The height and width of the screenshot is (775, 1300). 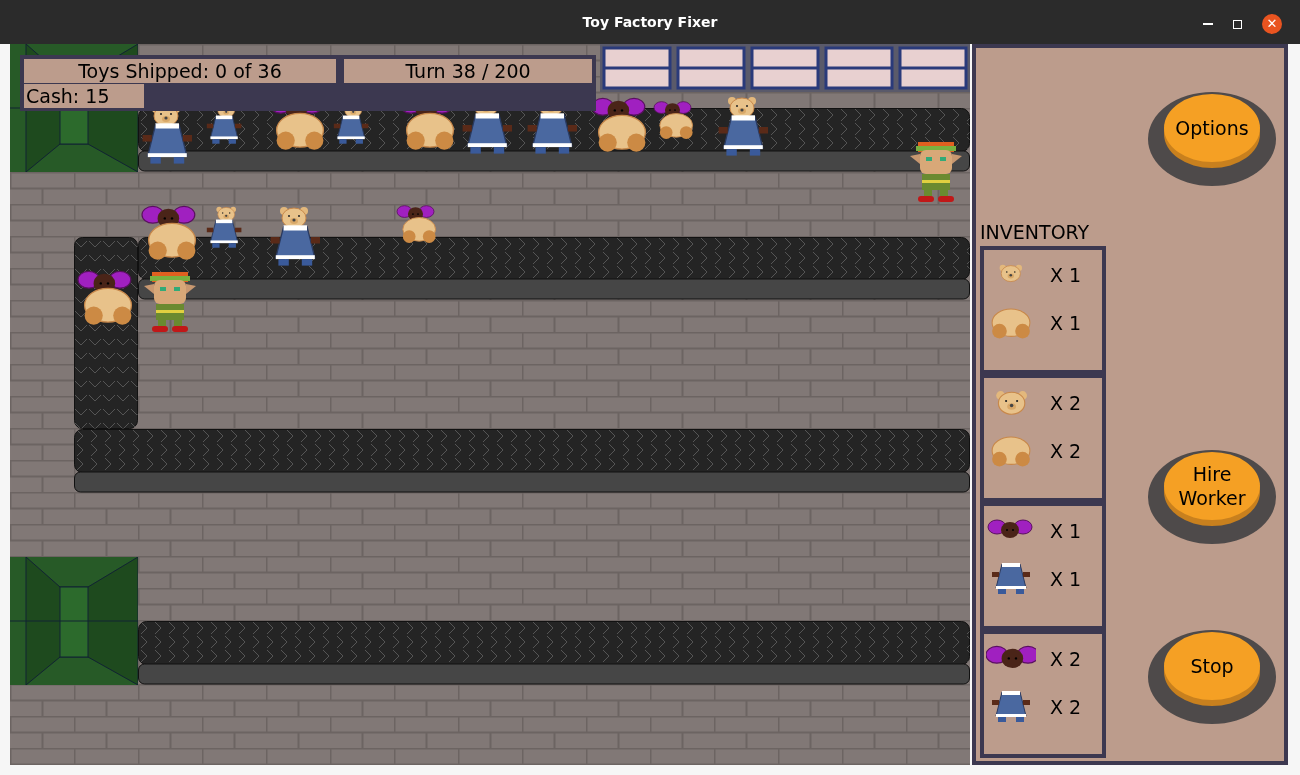 What do you see at coordinates (468, 71) in the screenshot?
I see `turn-counter: Turn 38 / 200` at bounding box center [468, 71].